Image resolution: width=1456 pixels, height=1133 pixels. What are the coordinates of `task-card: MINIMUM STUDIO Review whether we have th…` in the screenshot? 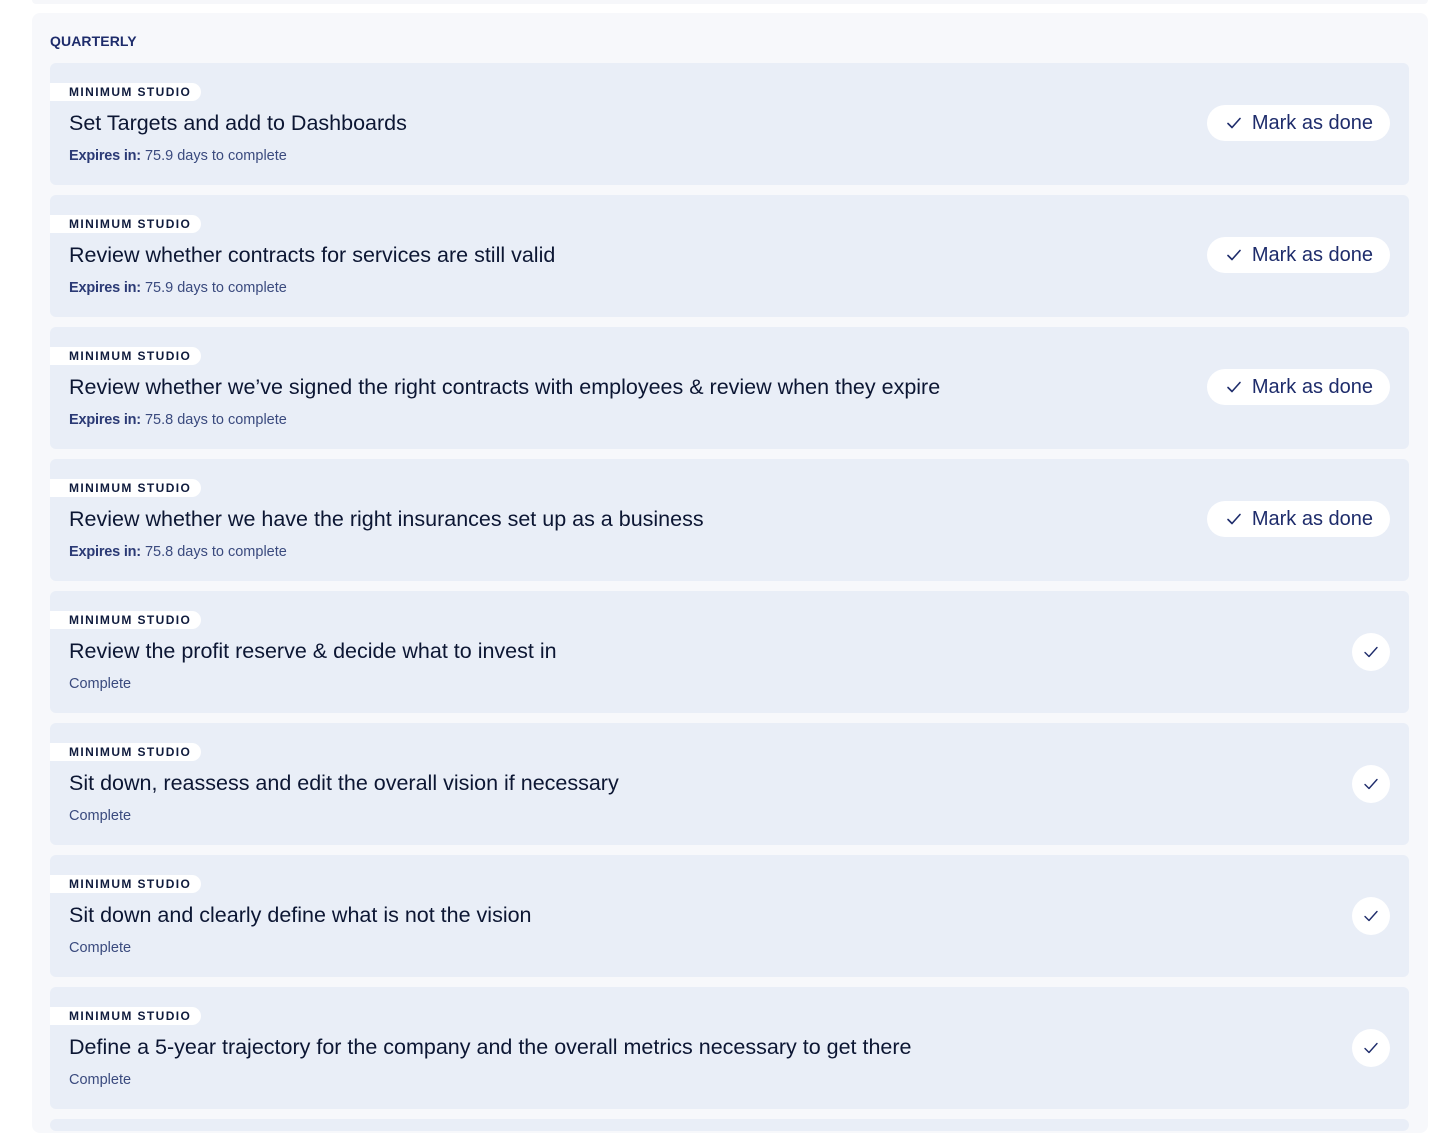 It's located at (729, 520).